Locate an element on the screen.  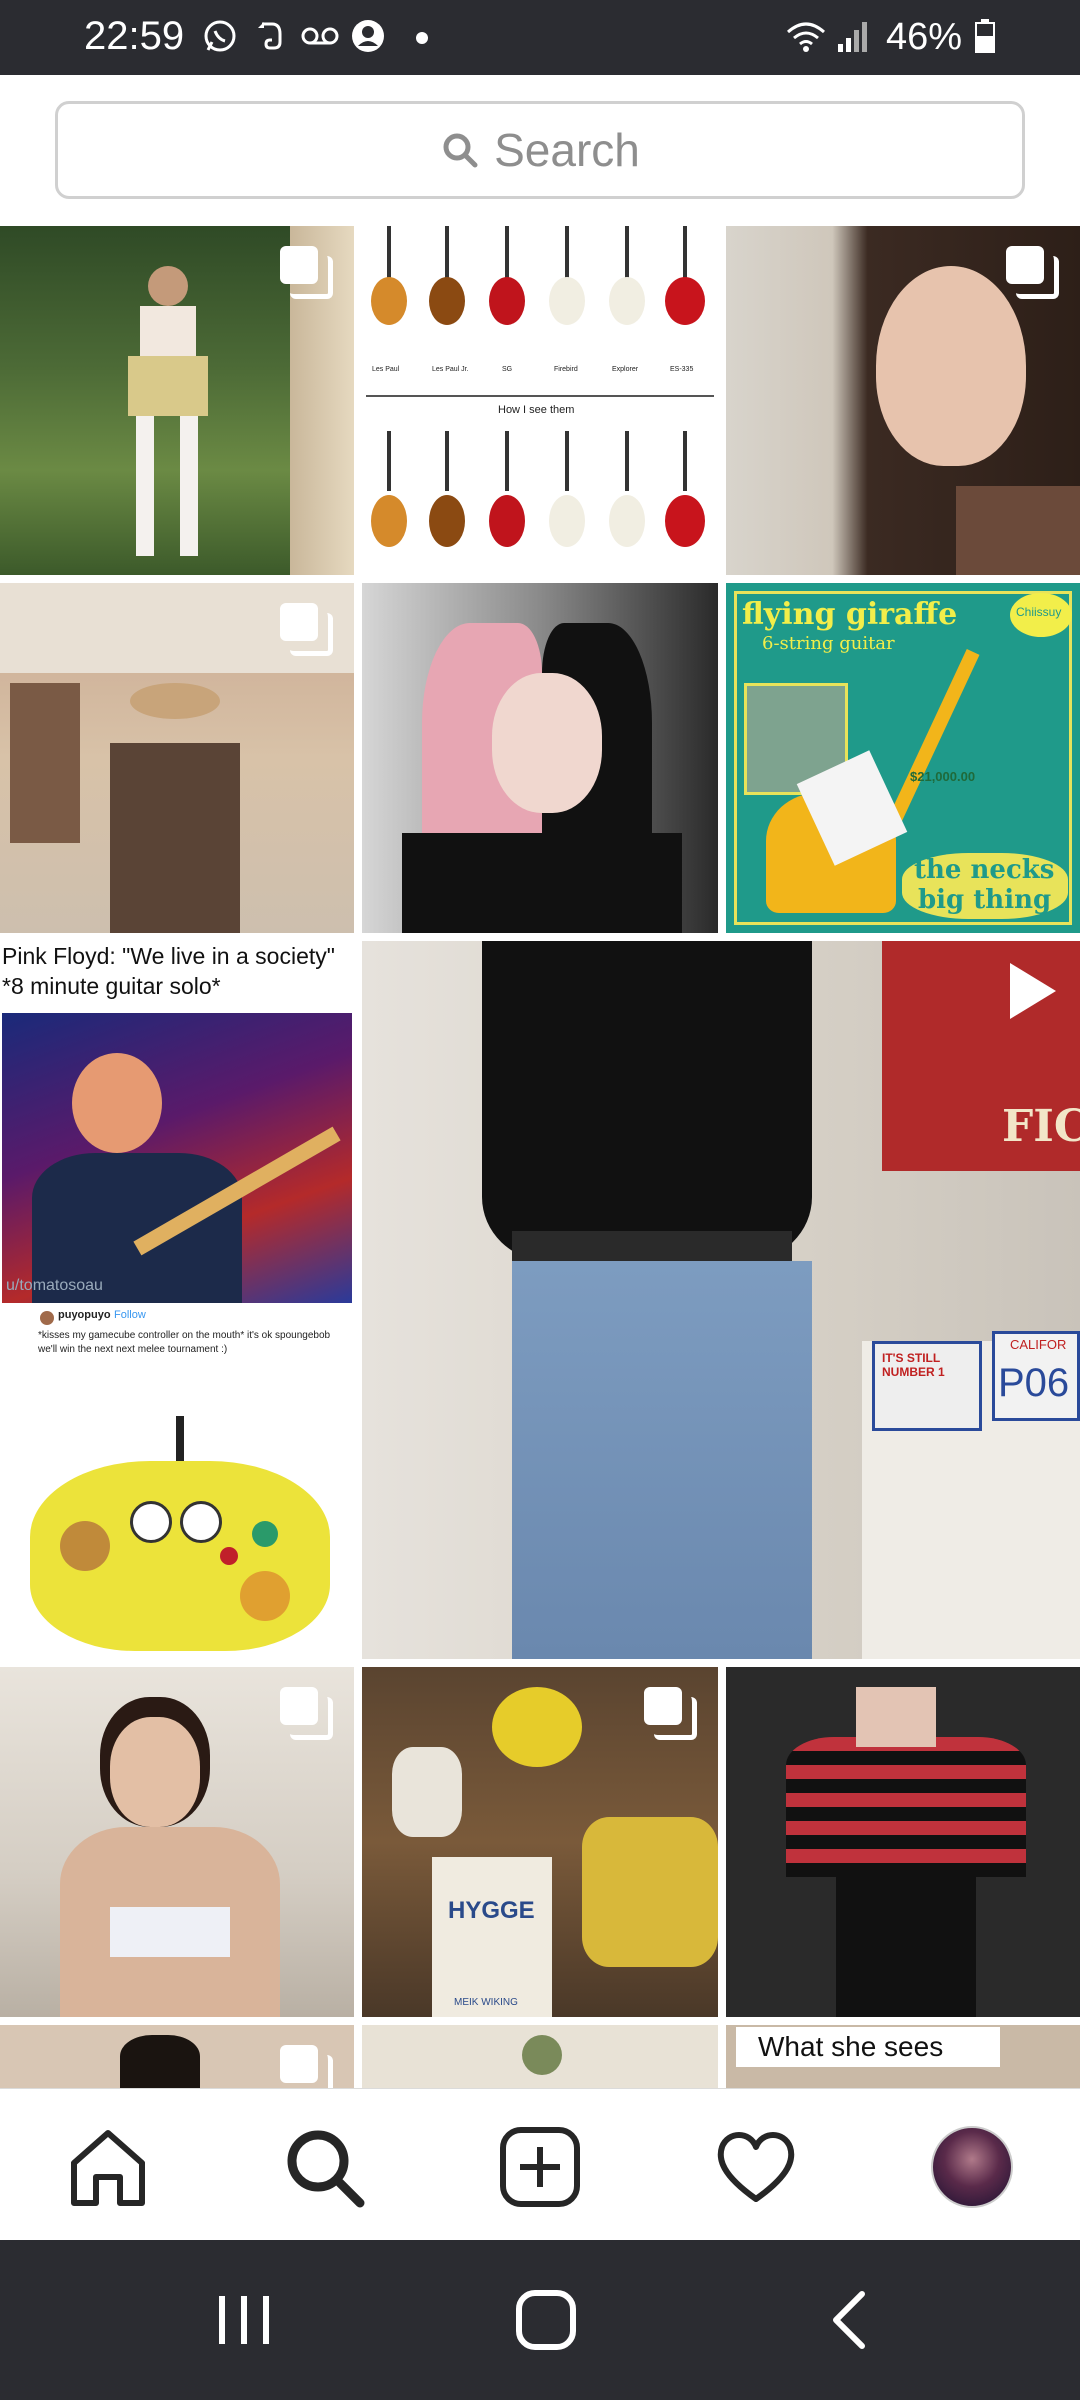
guitar-label-4: Firebird is located at coordinates (566, 369).